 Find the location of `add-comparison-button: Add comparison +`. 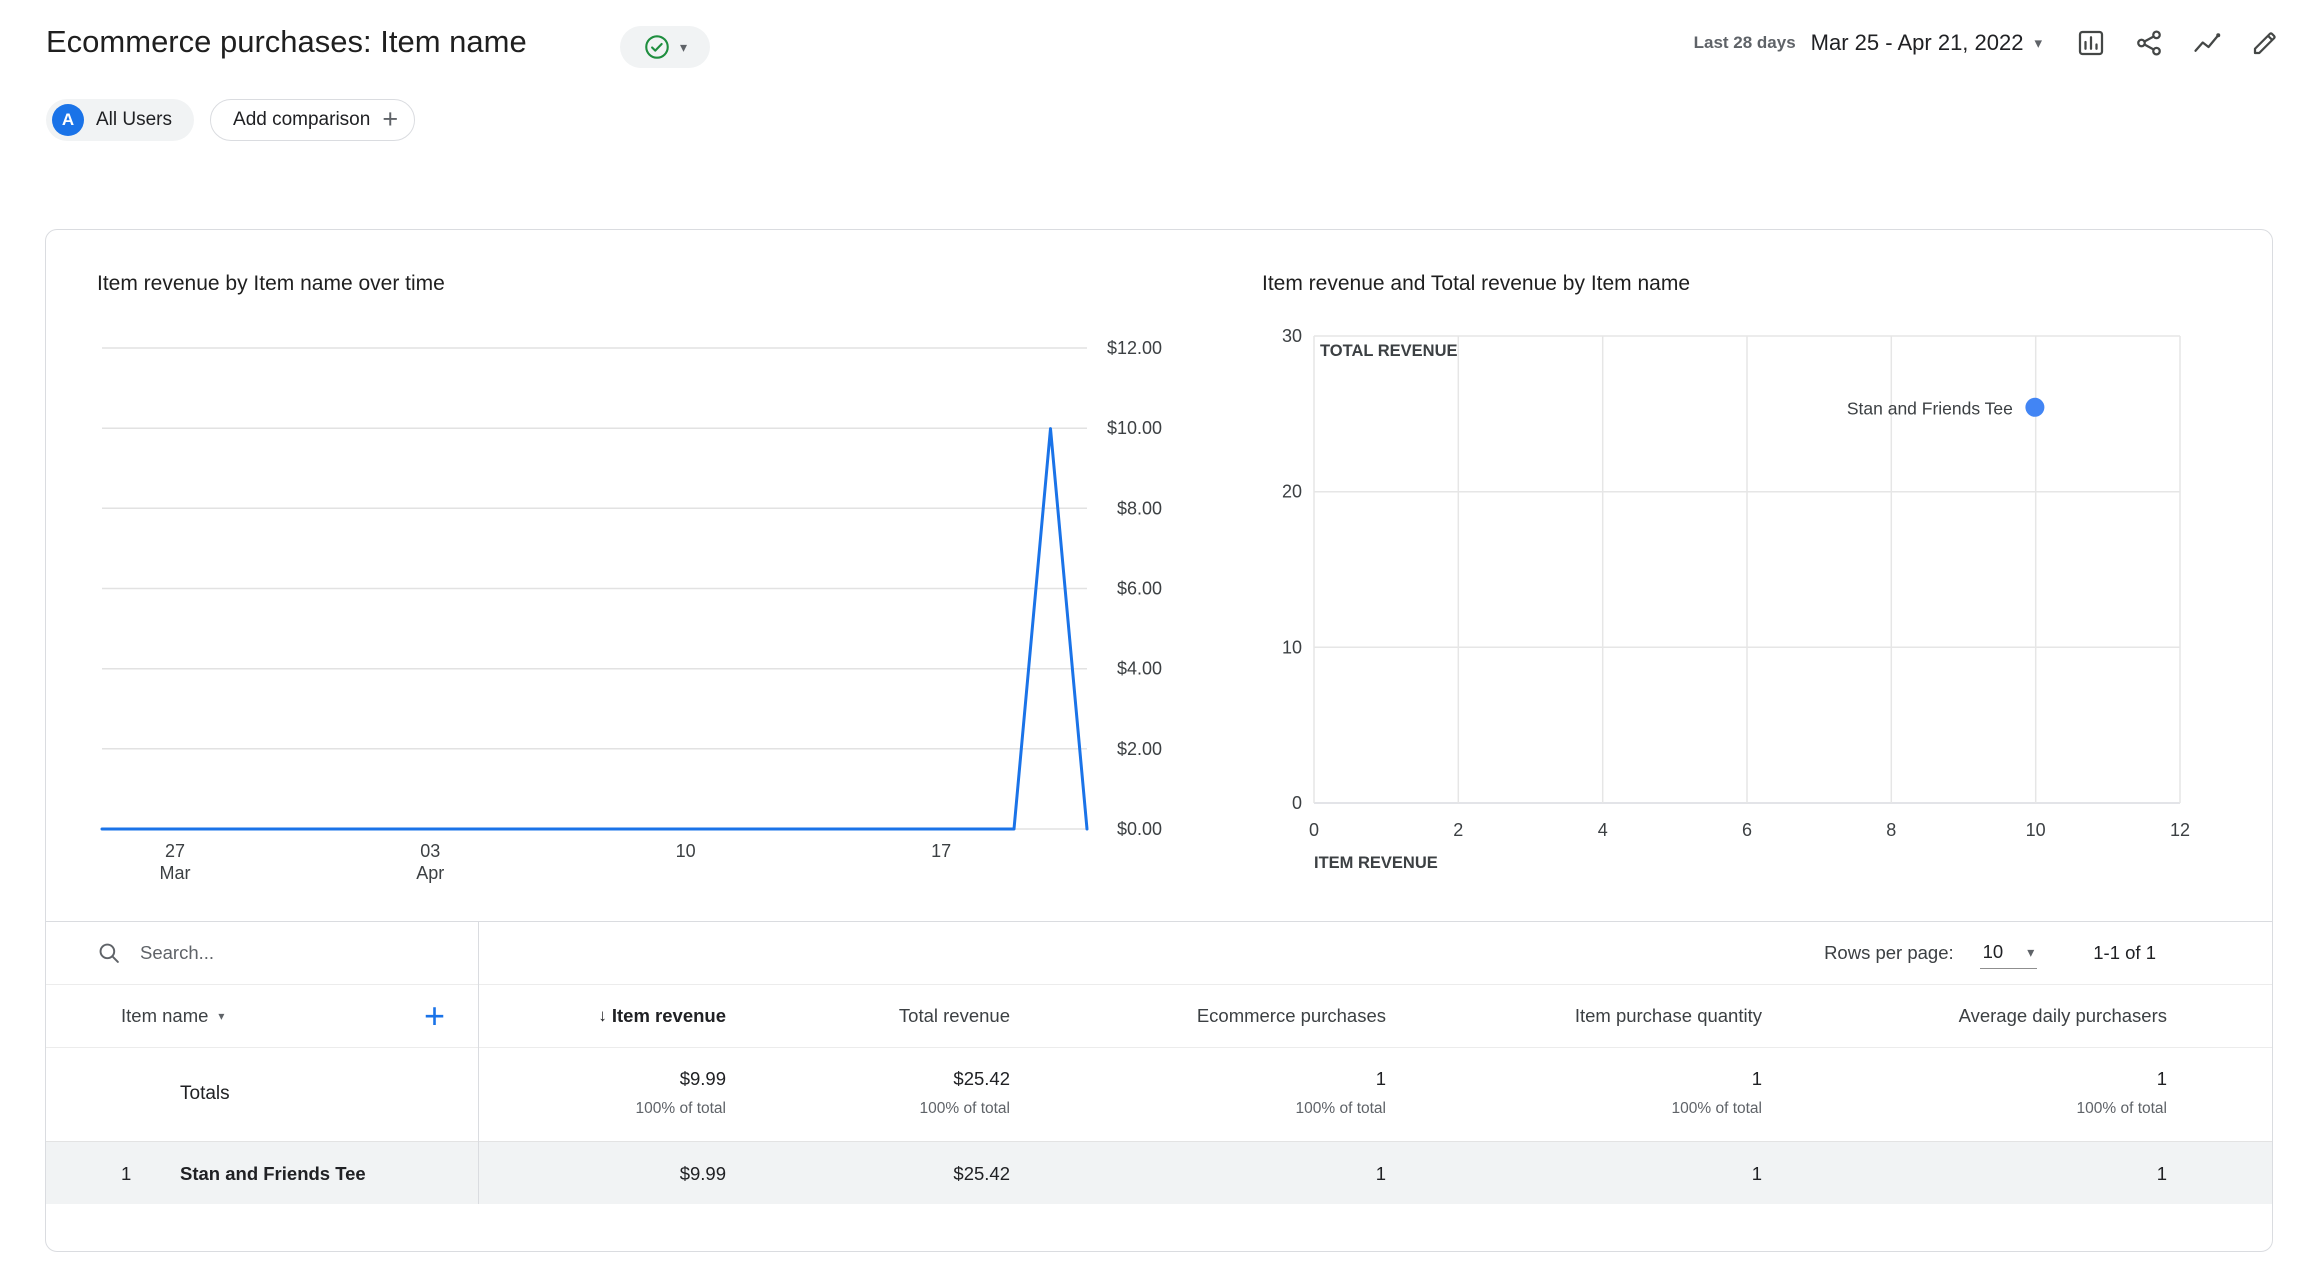

add-comparison-button: Add comparison + is located at coordinates (313, 120).